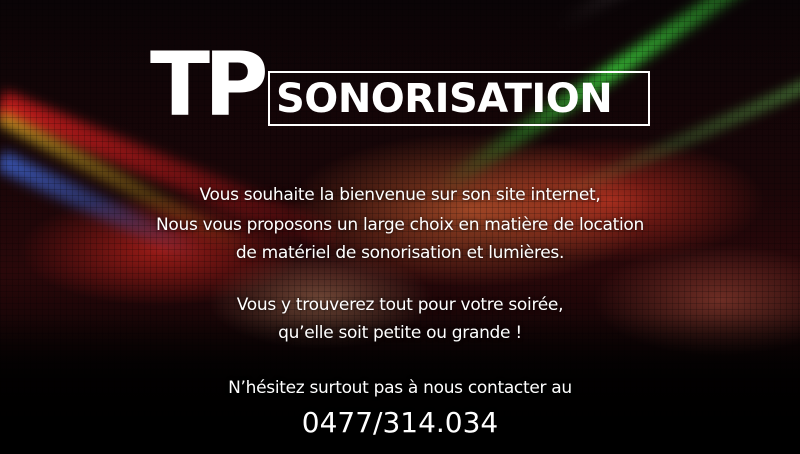 Image resolution: width=800 pixels, height=454 pixels. What do you see at coordinates (400, 305) in the screenshot?
I see `party-line-1: Vous y trouverez tout pour votre soirée,` at bounding box center [400, 305].